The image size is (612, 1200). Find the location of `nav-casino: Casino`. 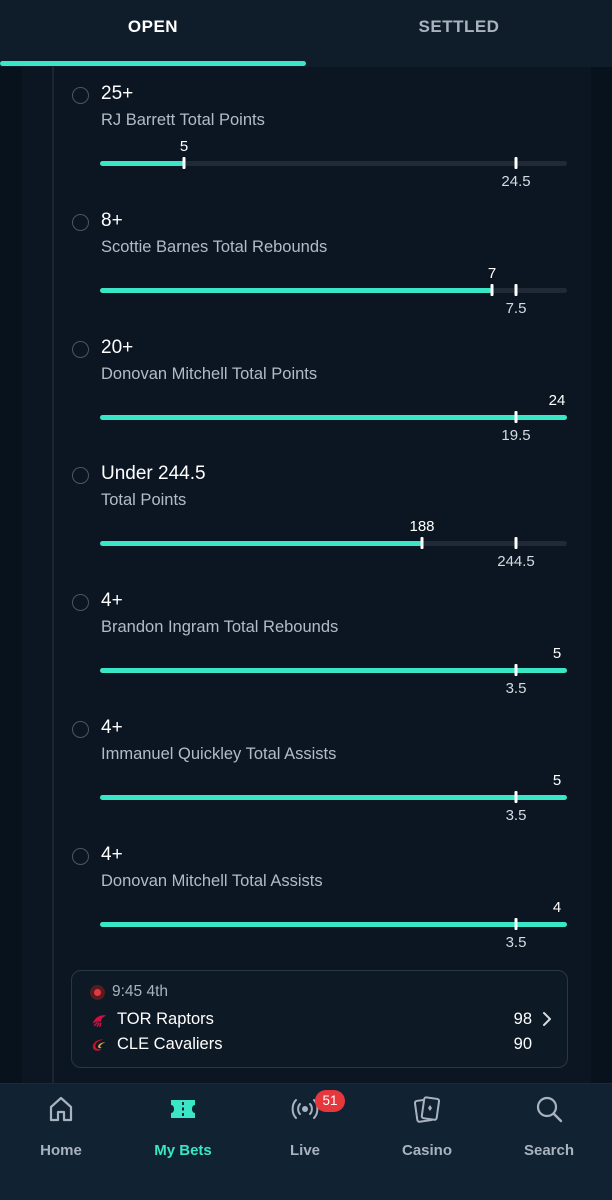

nav-casino: Casino is located at coordinates (427, 1129).